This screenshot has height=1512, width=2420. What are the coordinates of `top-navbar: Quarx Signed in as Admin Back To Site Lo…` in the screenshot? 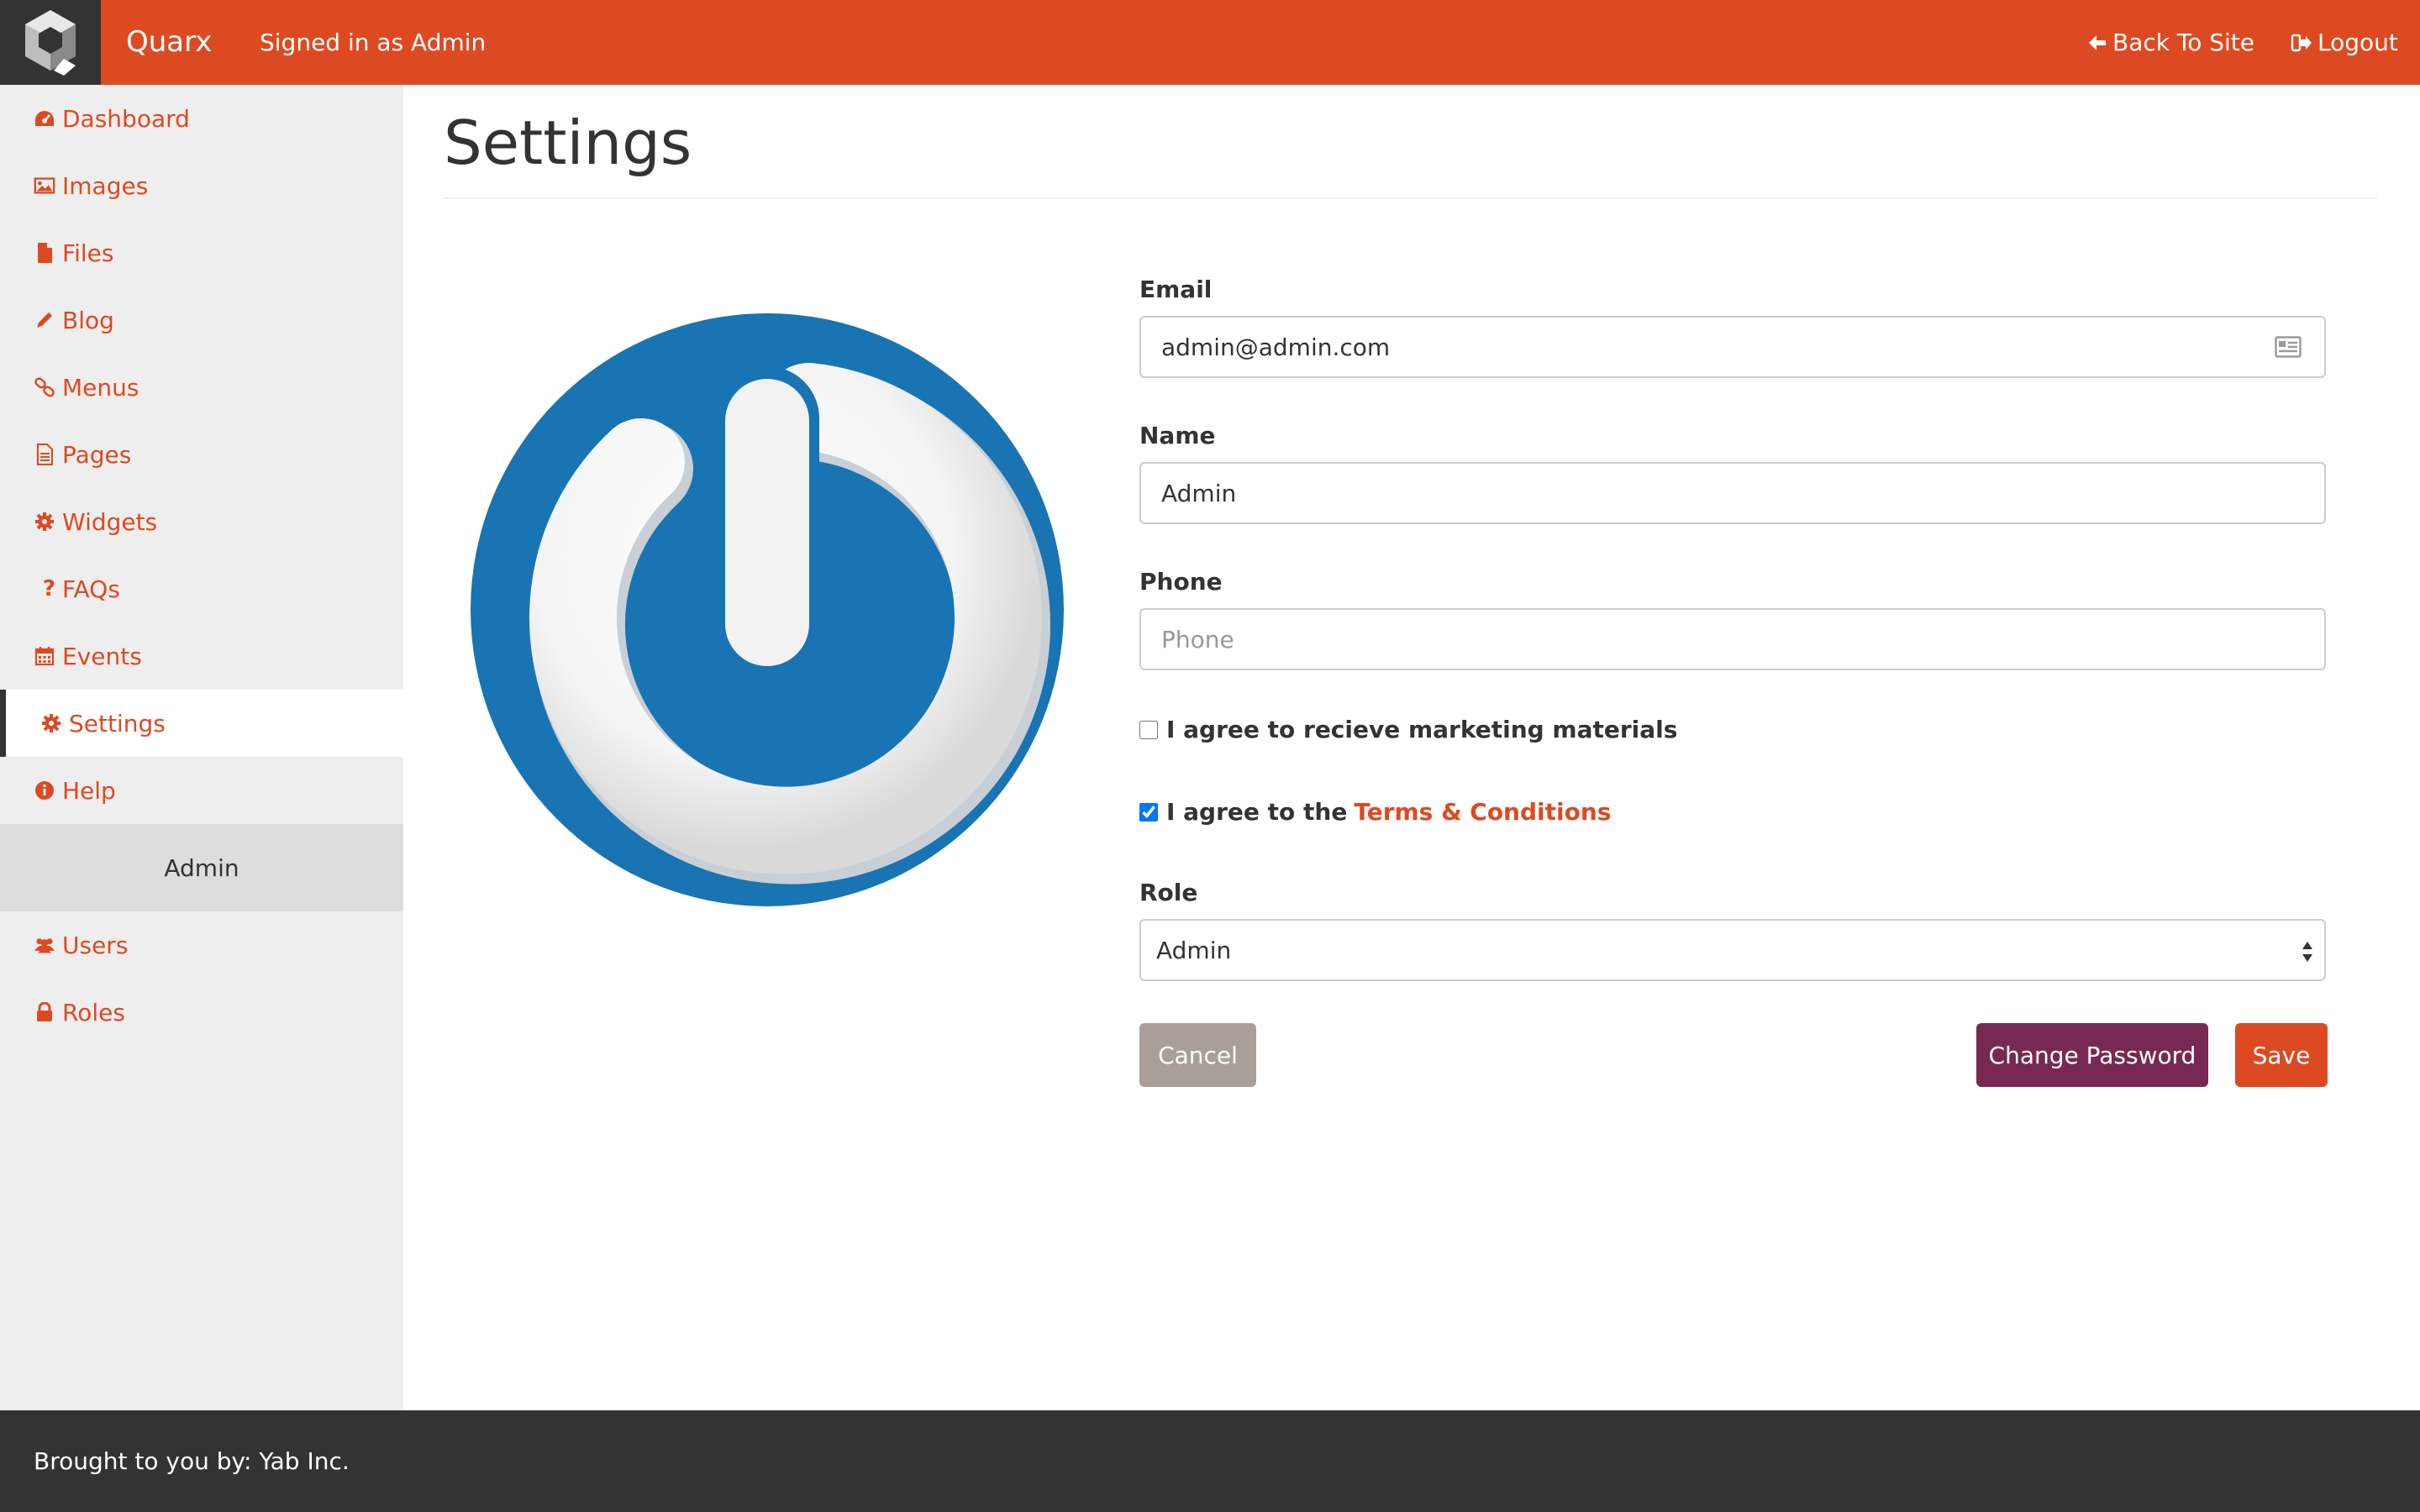 It's located at (1210, 42).